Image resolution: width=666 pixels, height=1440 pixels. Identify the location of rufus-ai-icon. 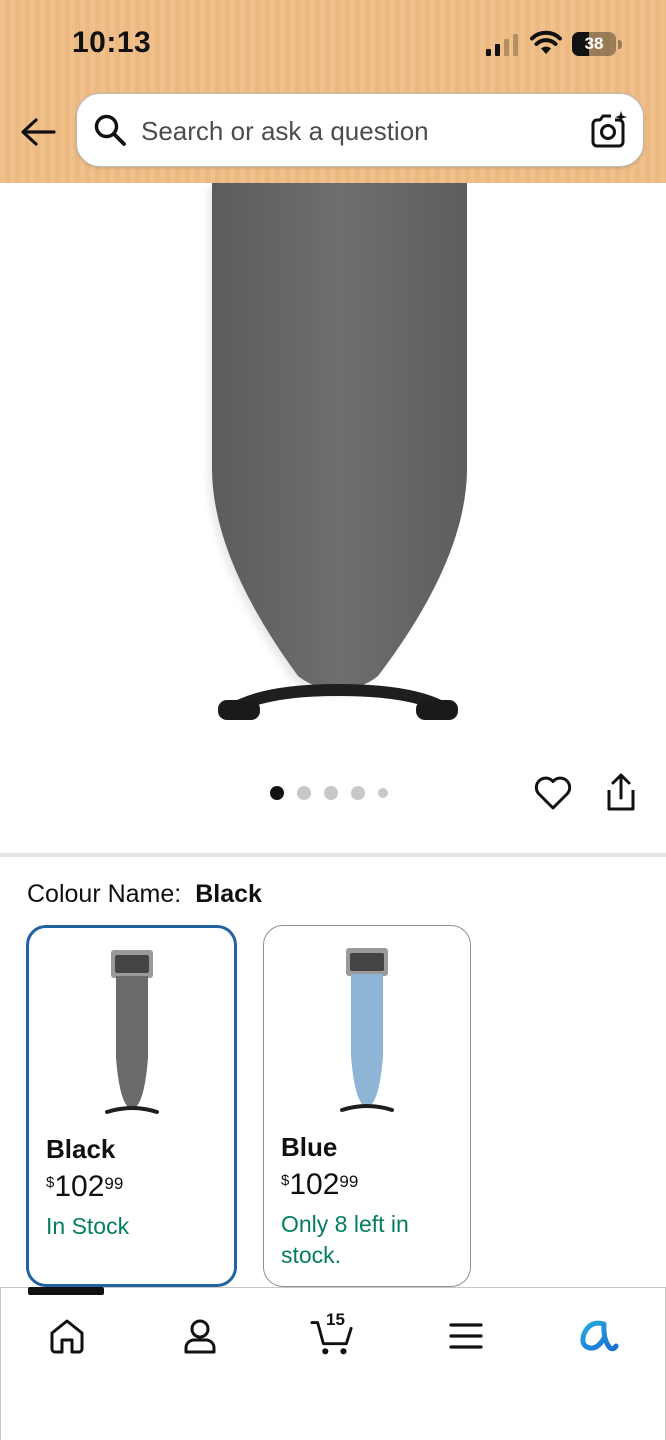
(599, 1336).